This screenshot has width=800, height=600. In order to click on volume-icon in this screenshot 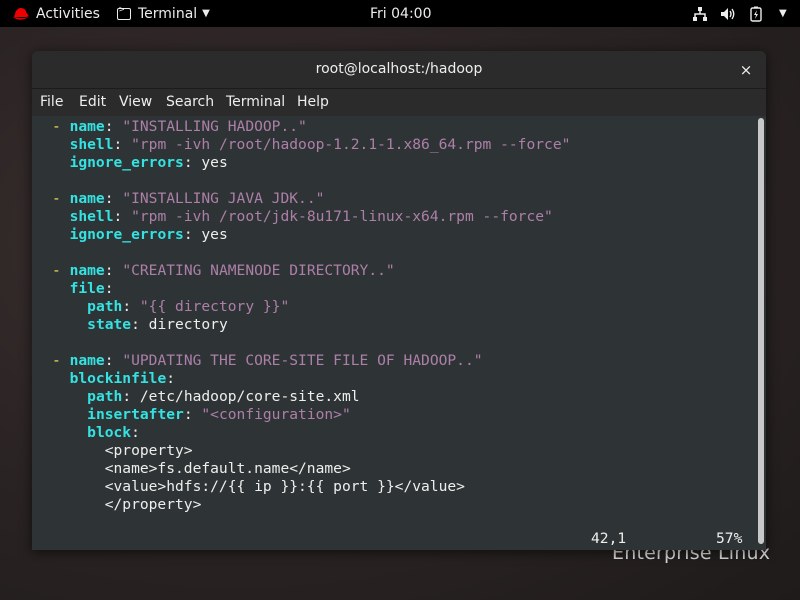, I will do `click(728, 13)`.